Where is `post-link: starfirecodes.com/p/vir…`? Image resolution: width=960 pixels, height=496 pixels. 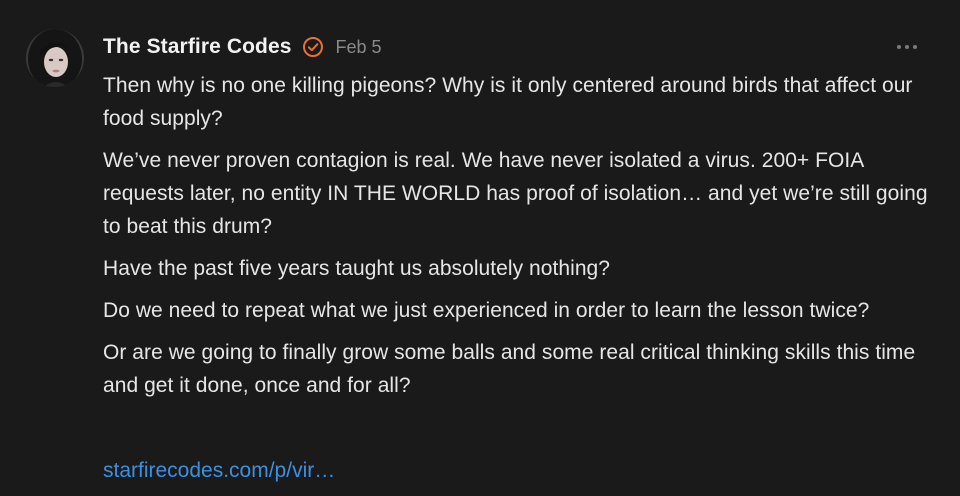 post-link: starfirecodes.com/p/vir… is located at coordinates (219, 470).